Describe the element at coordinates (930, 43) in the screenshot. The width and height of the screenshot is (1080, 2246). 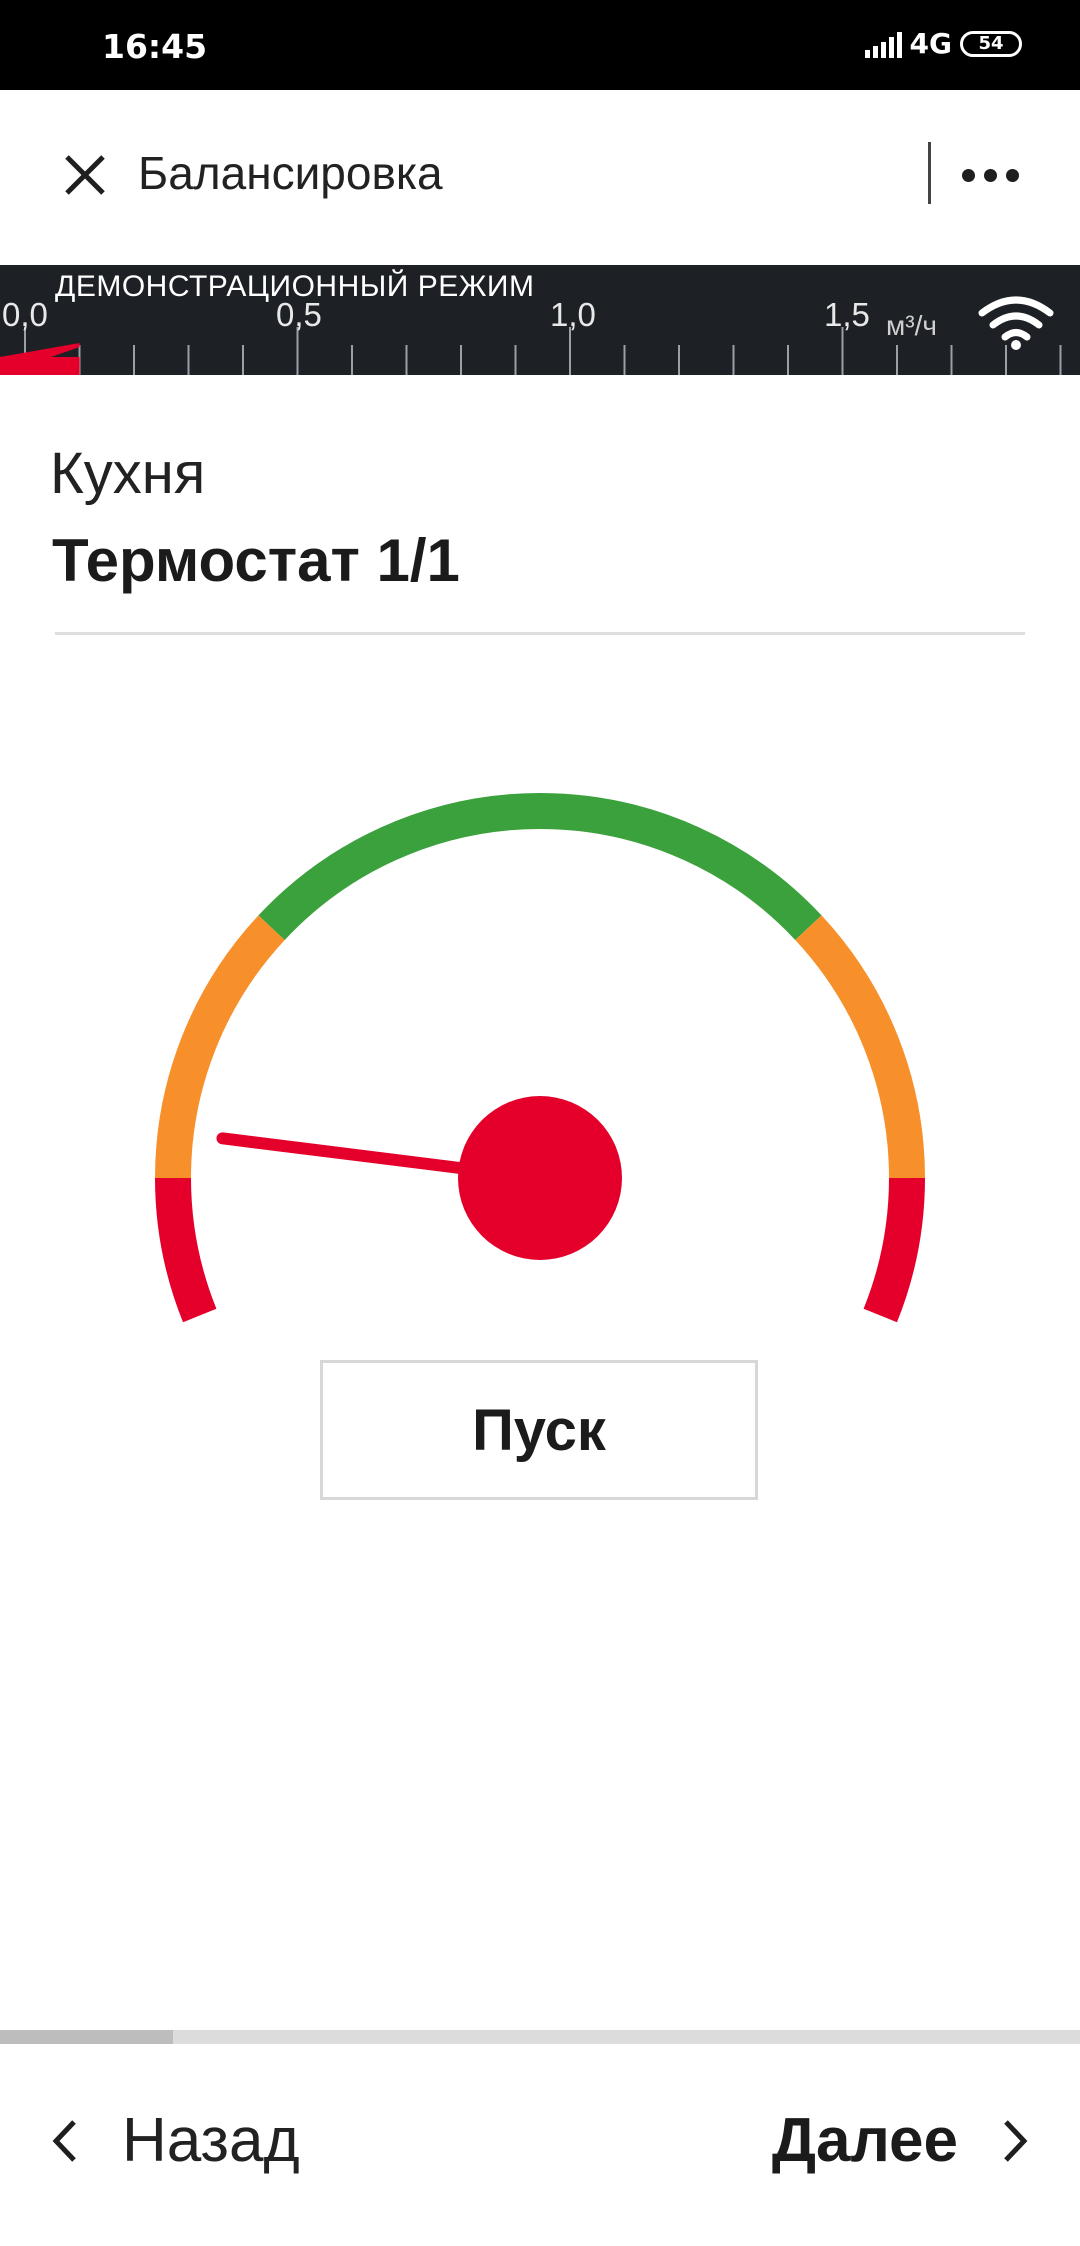
I see `network-type: 4G` at that location.